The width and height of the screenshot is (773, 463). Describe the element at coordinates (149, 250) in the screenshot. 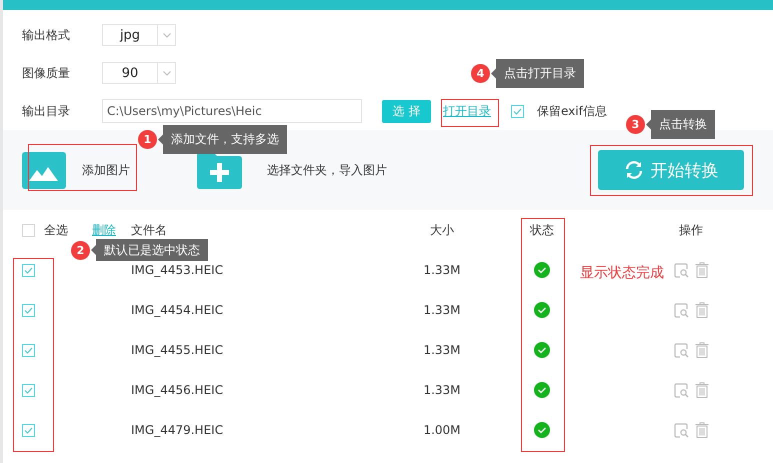

I see `callout-tooltip: 默认已是选中状态` at that location.